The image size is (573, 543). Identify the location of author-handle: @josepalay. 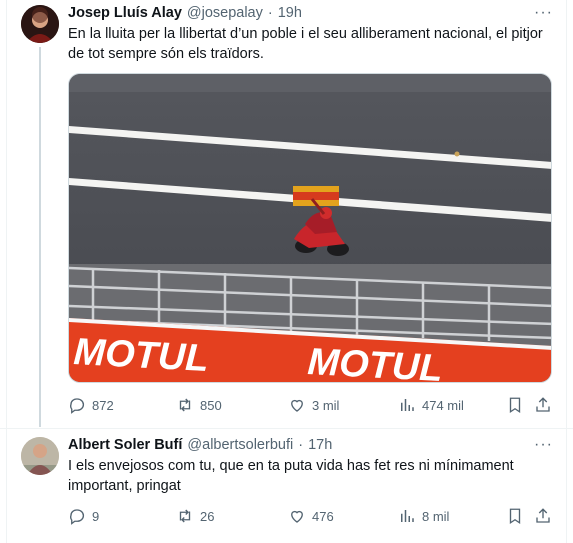
(225, 13).